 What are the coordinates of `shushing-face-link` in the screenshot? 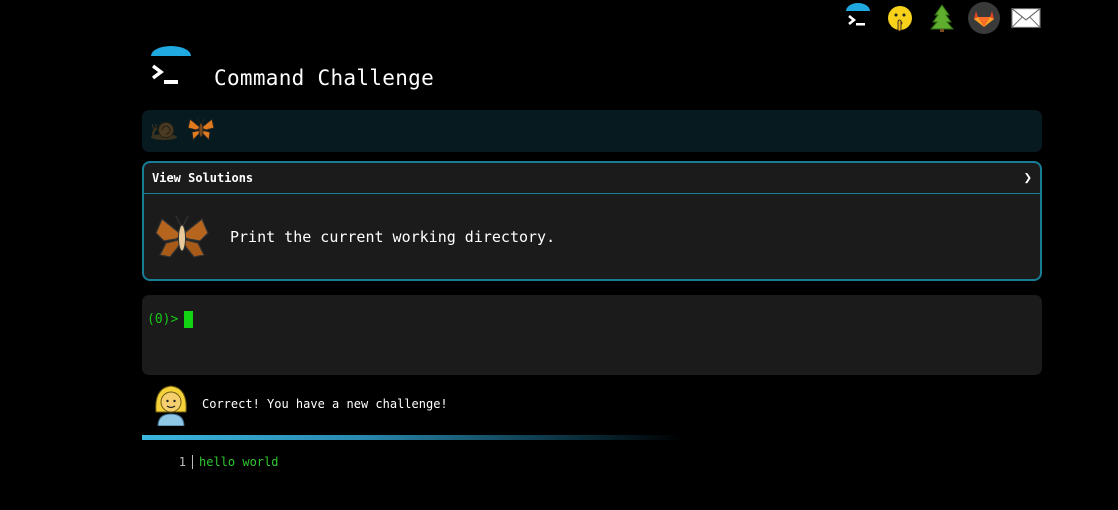 It's located at (900, 18).